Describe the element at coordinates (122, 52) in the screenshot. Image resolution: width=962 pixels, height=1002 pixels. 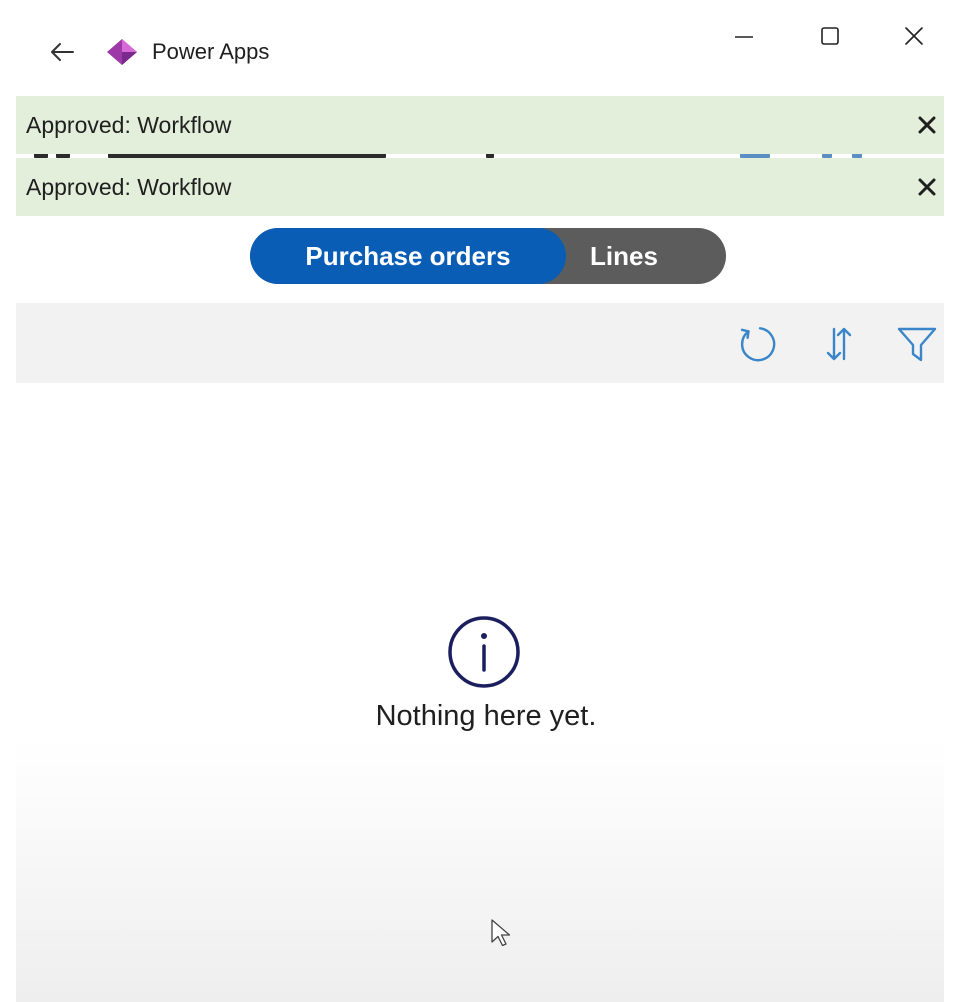
I see `power-apps-logo` at that location.